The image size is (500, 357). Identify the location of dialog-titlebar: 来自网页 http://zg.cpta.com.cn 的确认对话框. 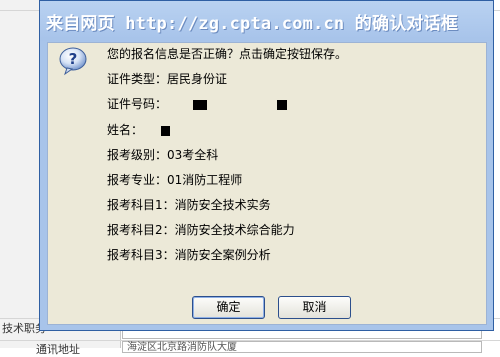
(266, 21).